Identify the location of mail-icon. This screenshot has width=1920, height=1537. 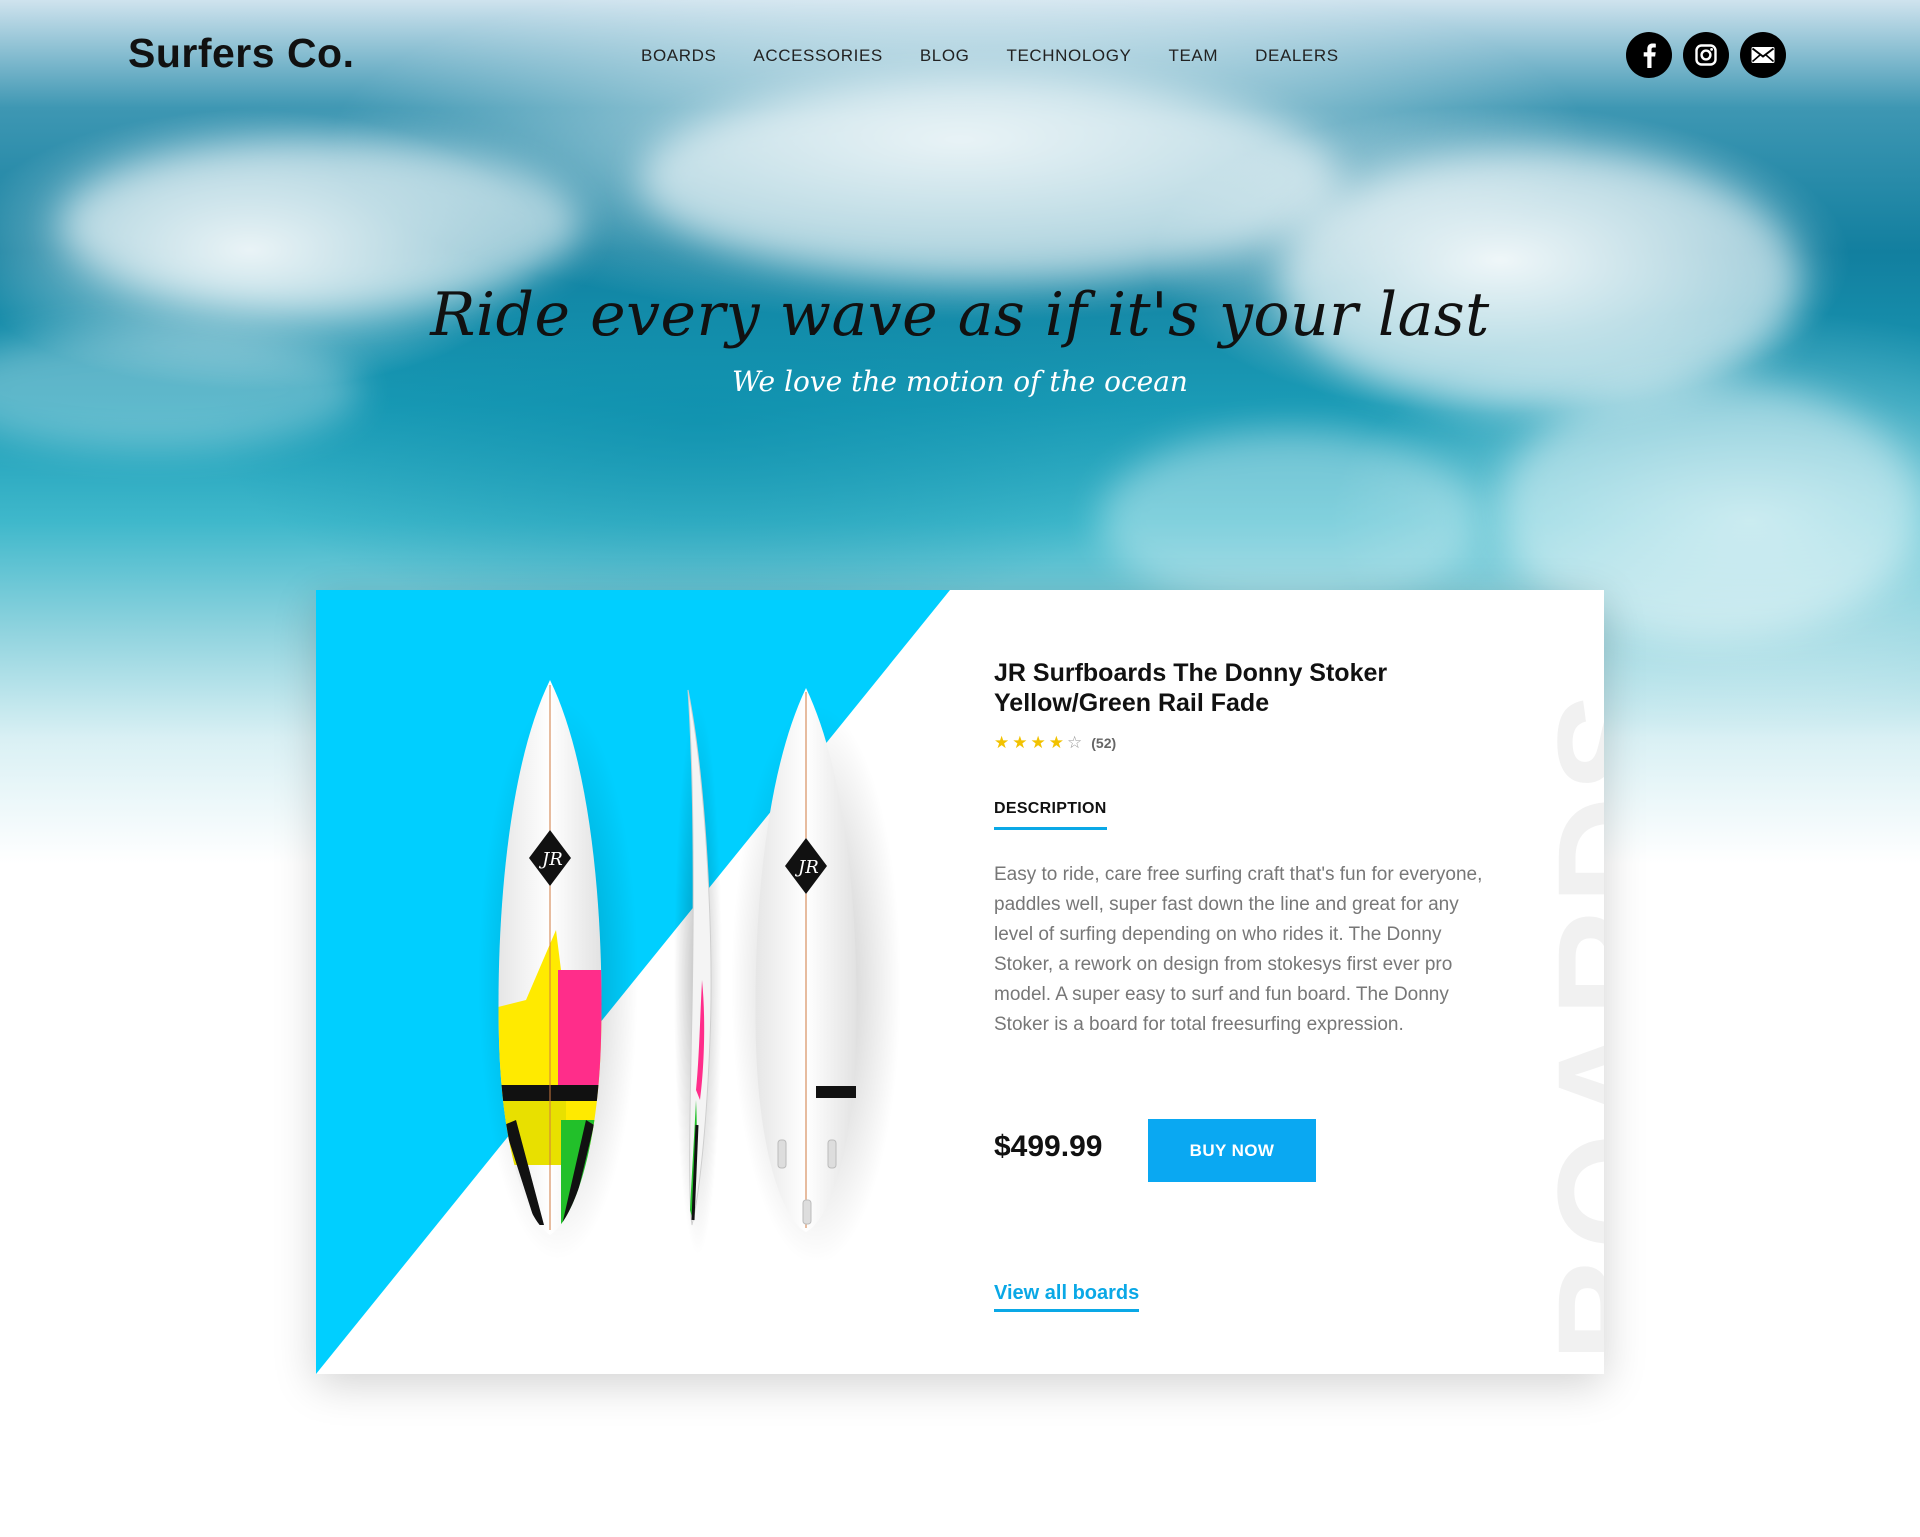
(1763, 55).